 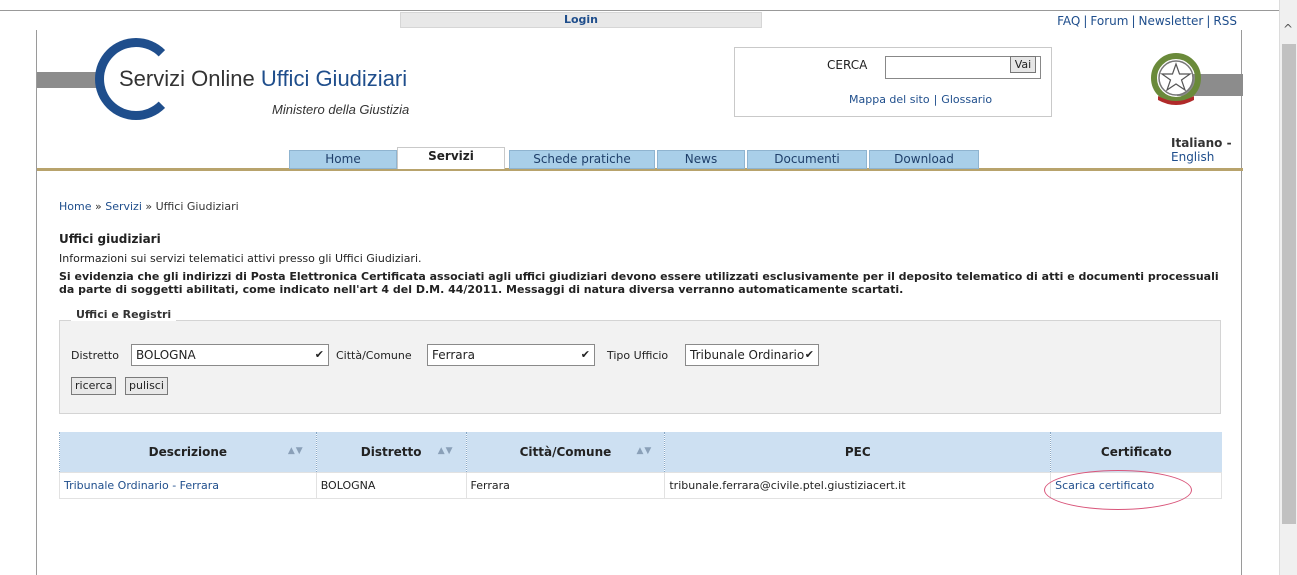 What do you see at coordinates (453, 355) in the screenshot?
I see `citta-value: Ferrara` at bounding box center [453, 355].